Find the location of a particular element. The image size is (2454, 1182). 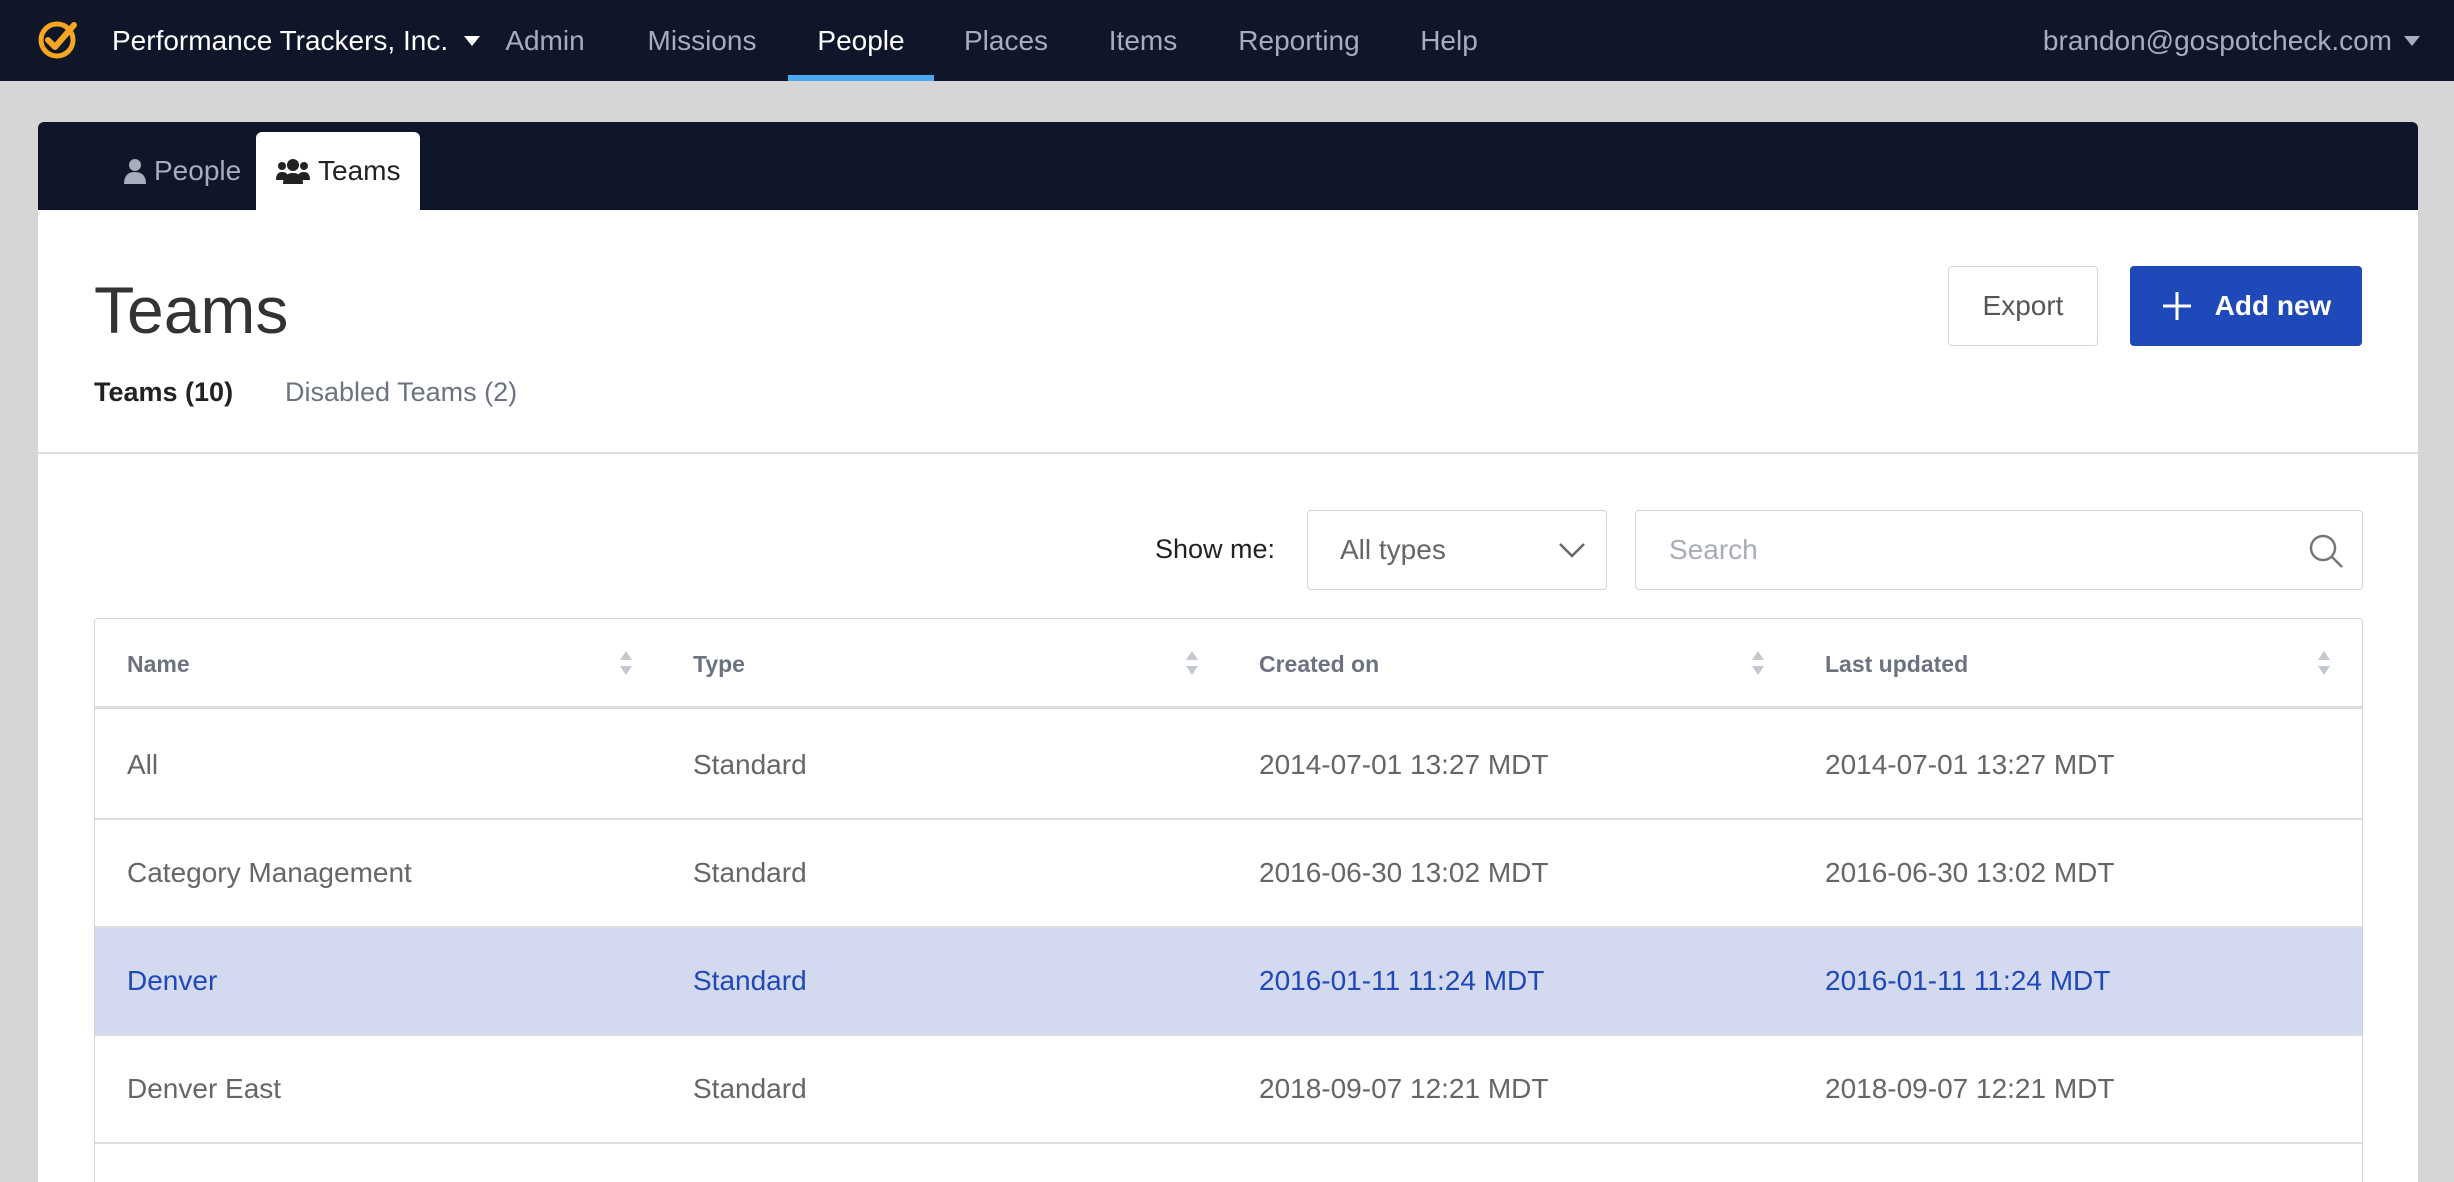

gospotcheck-logo-icon is located at coordinates (57, 40).